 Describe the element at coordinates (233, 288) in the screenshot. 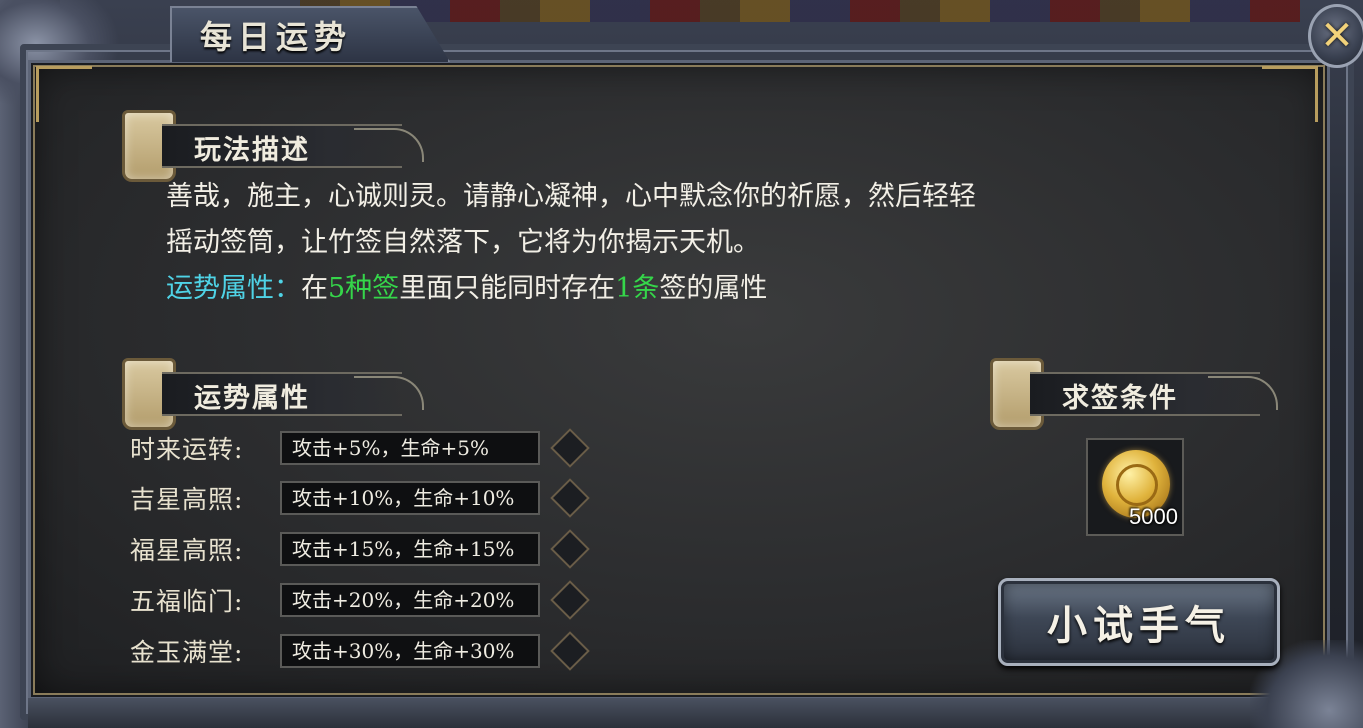

I see `fortune-attr-label: 运势属性：` at that location.